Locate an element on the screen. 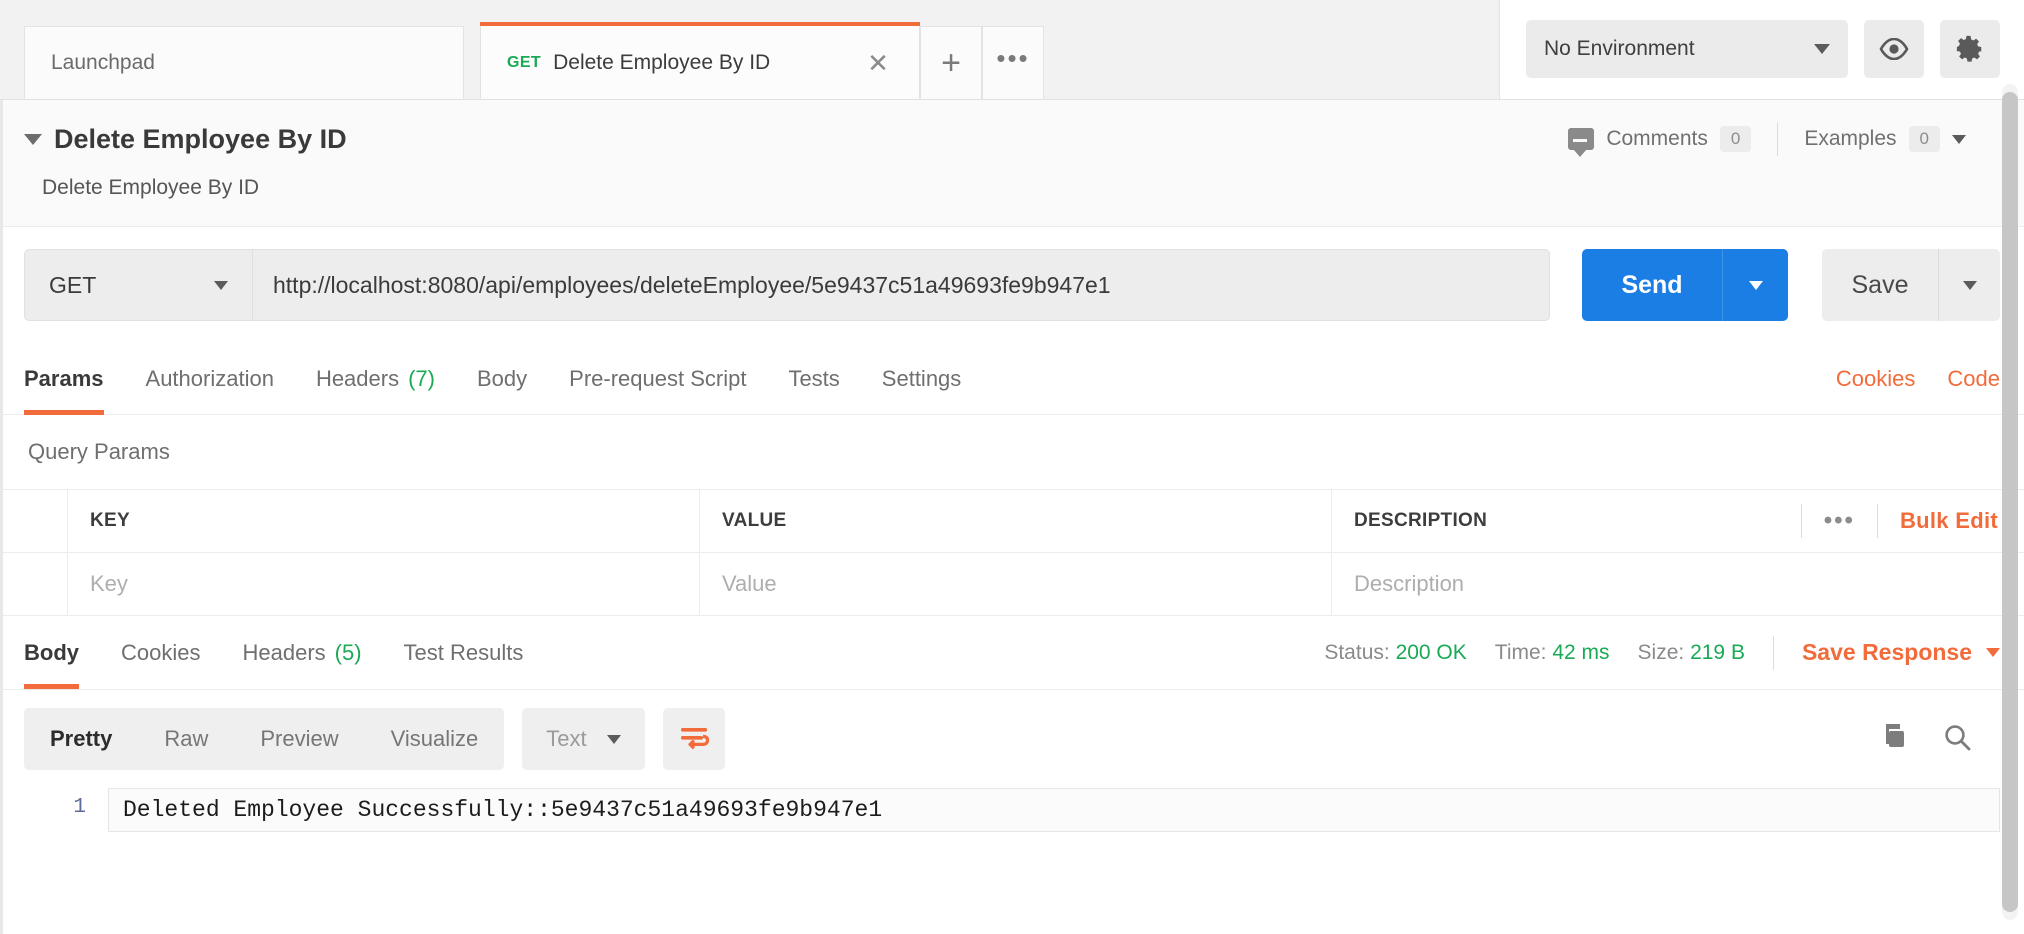  response-body-toolbar: Pretty Raw Preview Visualize Text is located at coordinates (1012, 739).